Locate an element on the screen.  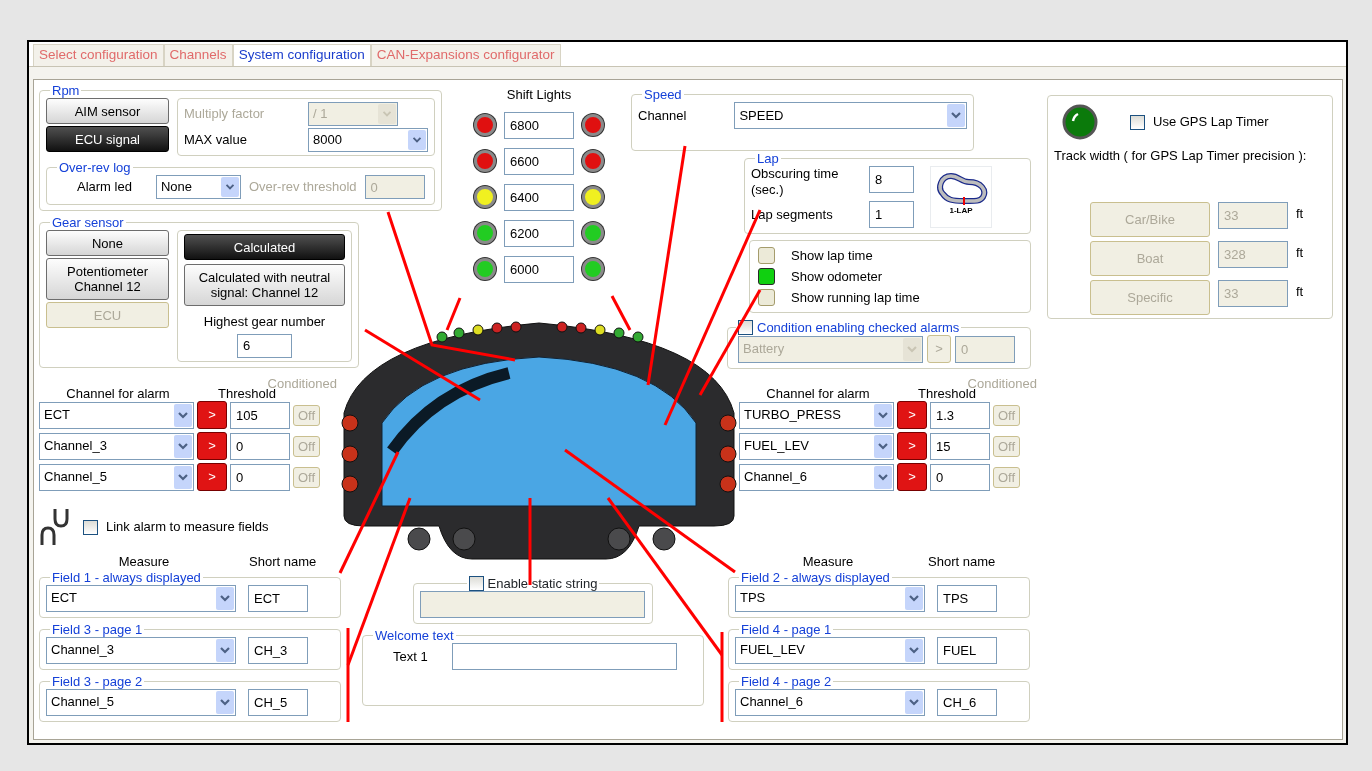
text-field: 6400 is located at coordinates (539, 197).